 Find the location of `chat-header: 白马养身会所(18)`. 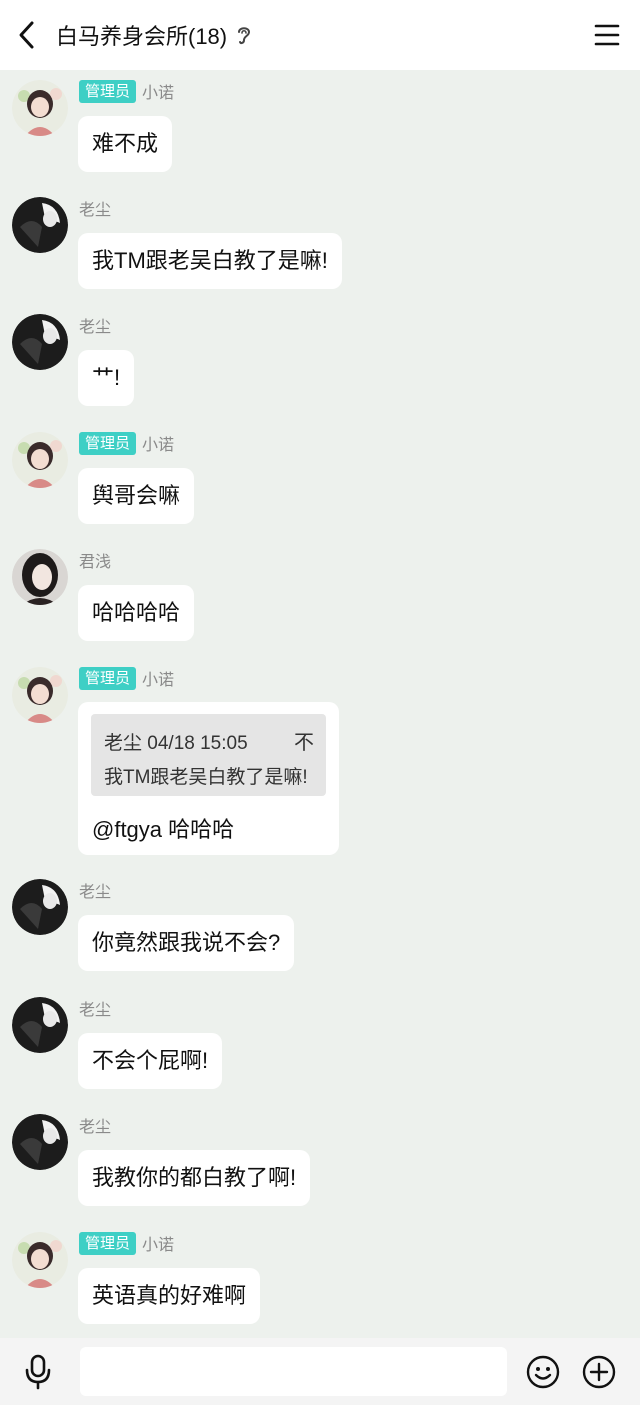

chat-header: 白马养身会所(18) is located at coordinates (320, 35).